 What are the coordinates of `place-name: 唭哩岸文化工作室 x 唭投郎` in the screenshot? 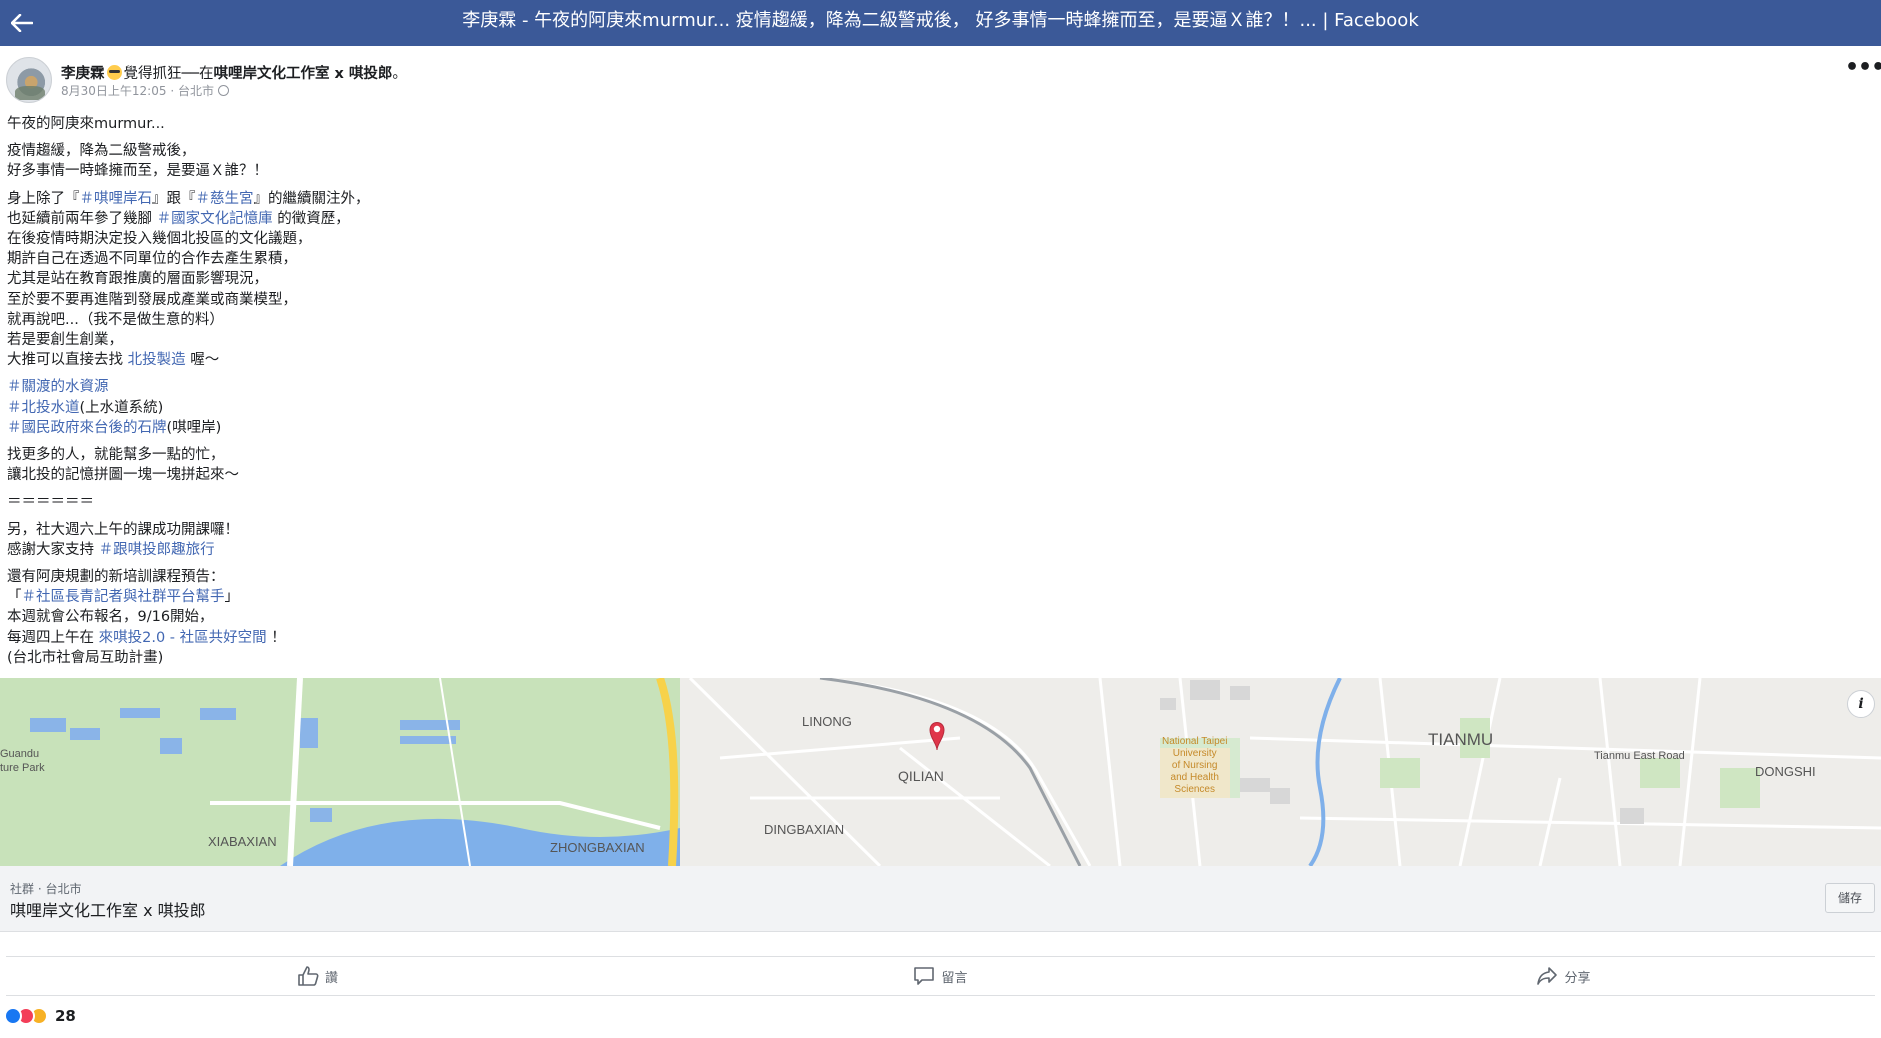 It's located at (108, 909).